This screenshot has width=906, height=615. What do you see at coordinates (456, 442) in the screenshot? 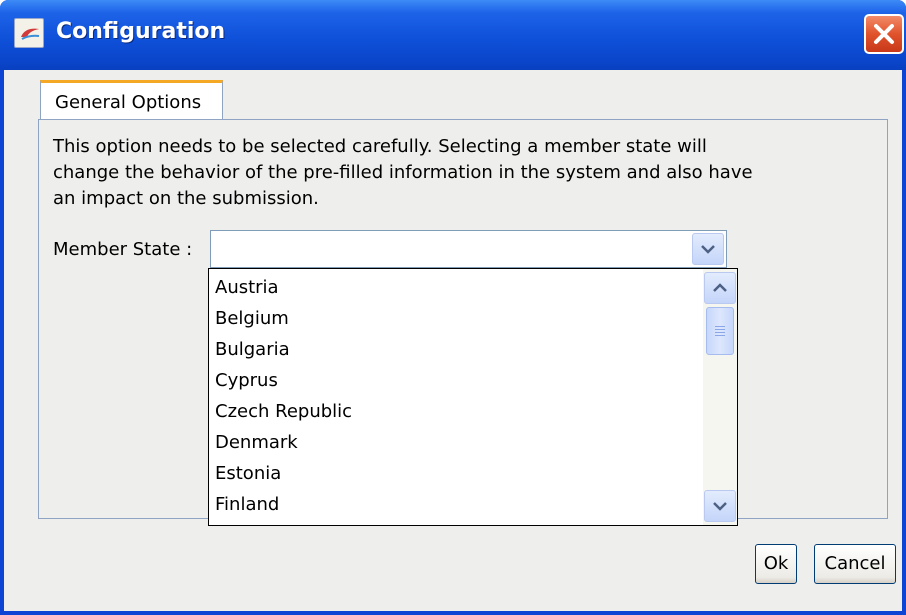
I see `list-item: Denmark` at bounding box center [456, 442].